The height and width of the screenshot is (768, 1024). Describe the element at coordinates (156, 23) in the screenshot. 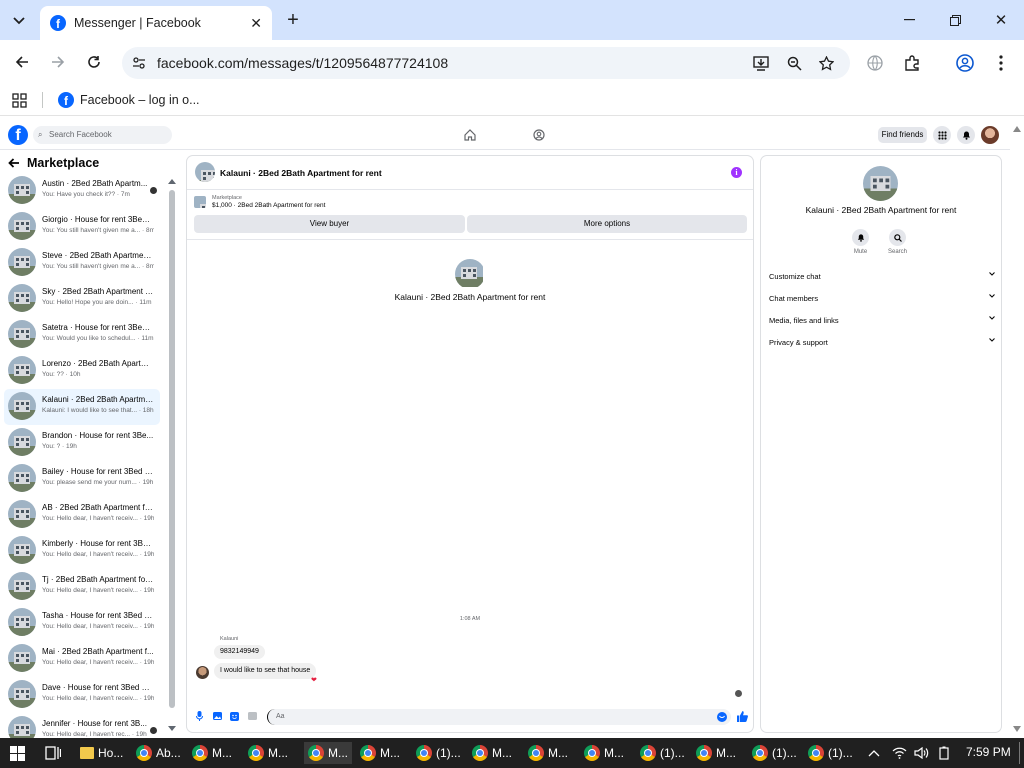

I see `browser-tab-messenger: f Messenger | Facebook ✕` at that location.